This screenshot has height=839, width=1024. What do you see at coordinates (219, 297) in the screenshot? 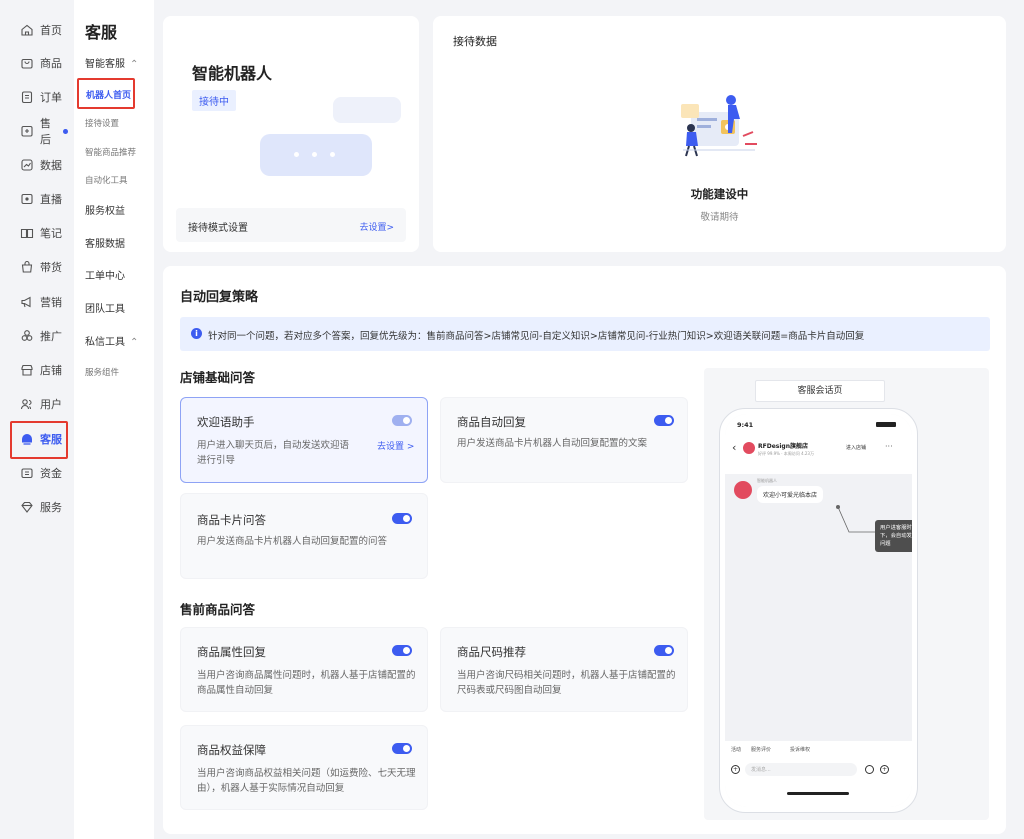
I see `strategy-title: 自动回复策略` at bounding box center [219, 297].